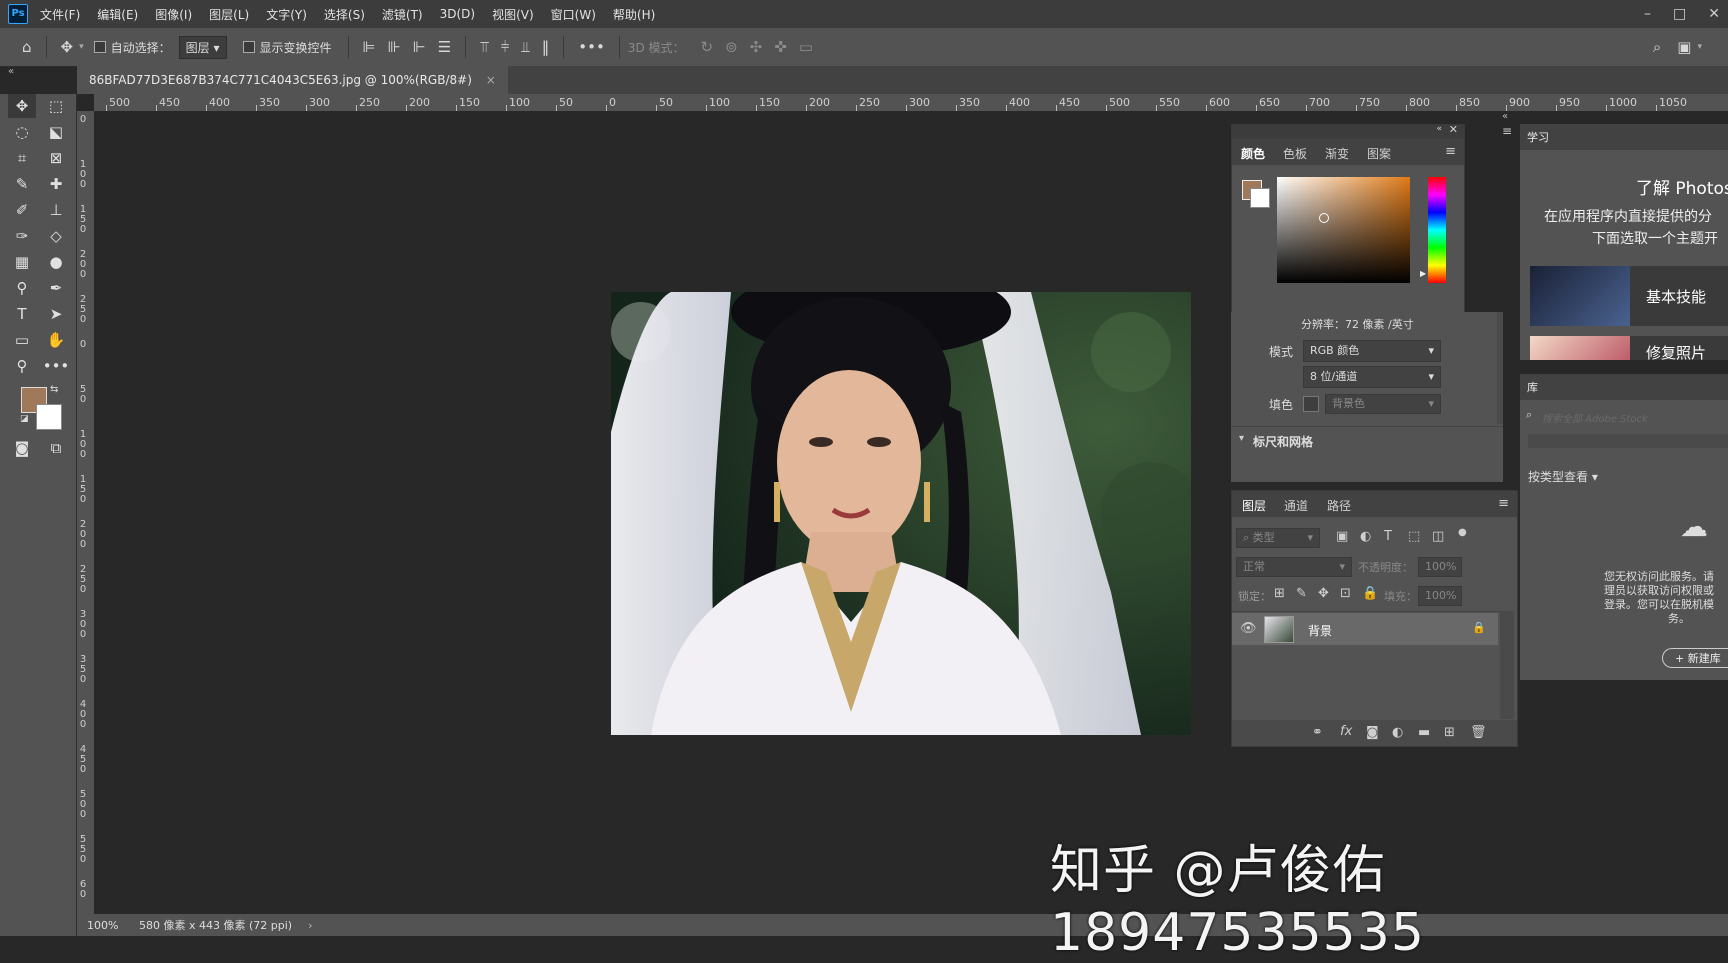 This screenshot has height=963, width=1728. What do you see at coordinates (1320, 630) in the screenshot?
I see `layer-name: 背景` at bounding box center [1320, 630].